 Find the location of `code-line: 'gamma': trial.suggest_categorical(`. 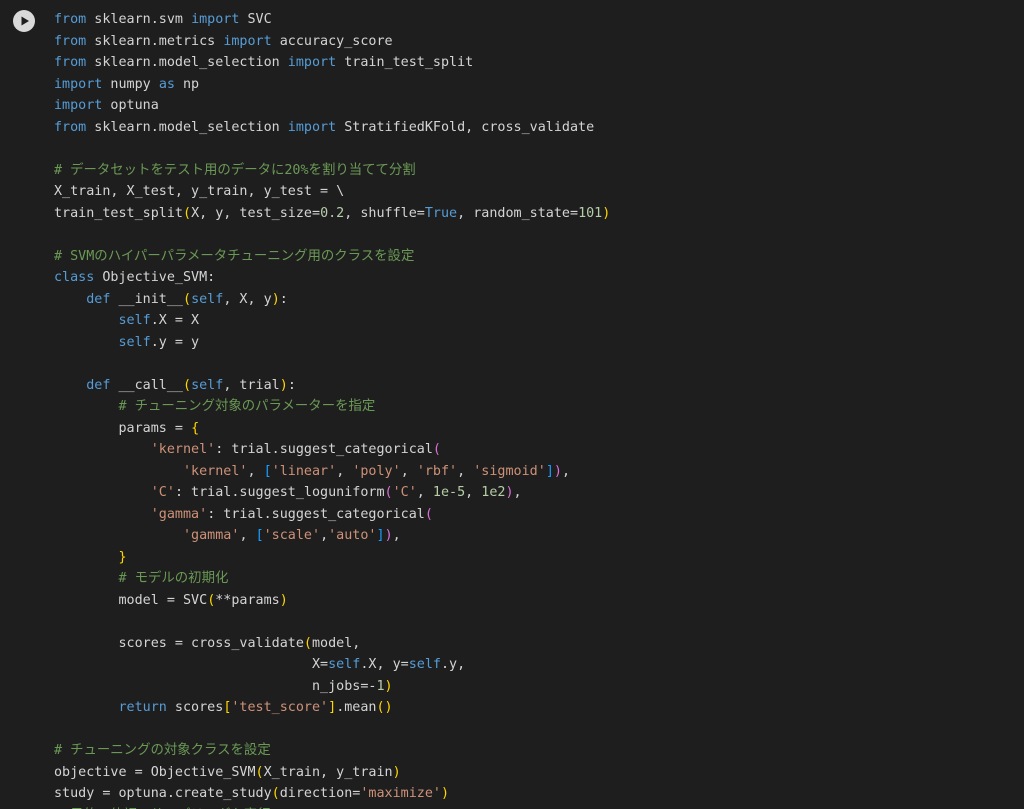

code-line: 'gamma': trial.suggest_categorical( is located at coordinates (534, 515).